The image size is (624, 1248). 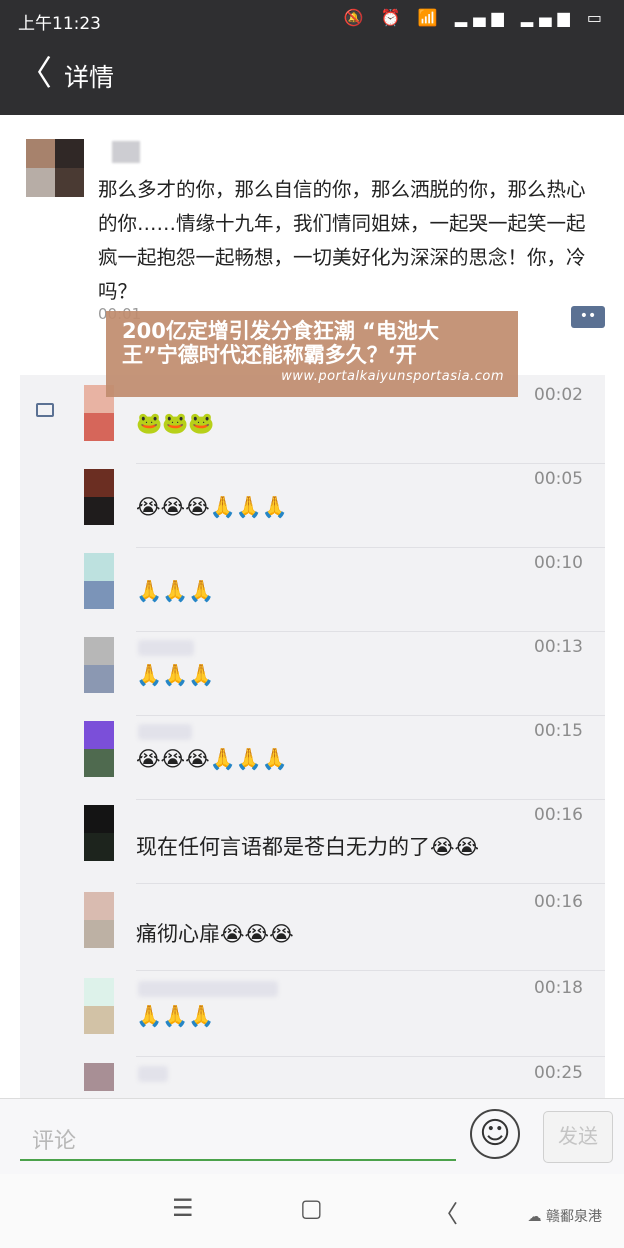 What do you see at coordinates (311, 1208) in the screenshot?
I see `home-icon: ▢` at bounding box center [311, 1208].